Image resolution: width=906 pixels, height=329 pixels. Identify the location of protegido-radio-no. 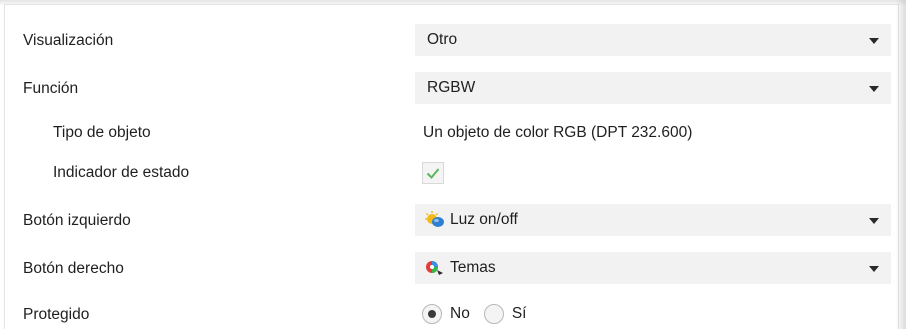
(432, 314).